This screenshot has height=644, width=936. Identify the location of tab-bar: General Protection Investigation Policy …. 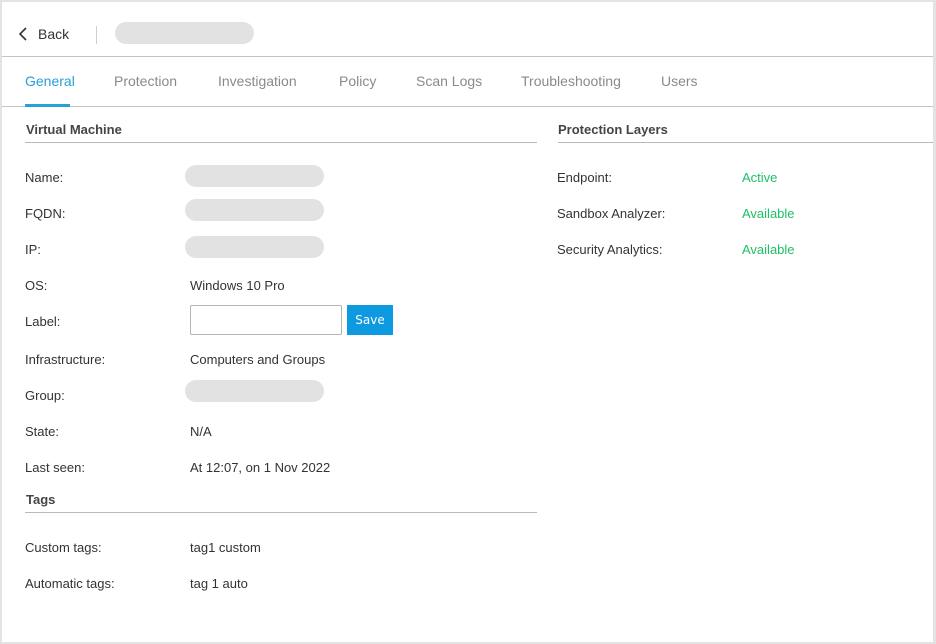
(467, 82).